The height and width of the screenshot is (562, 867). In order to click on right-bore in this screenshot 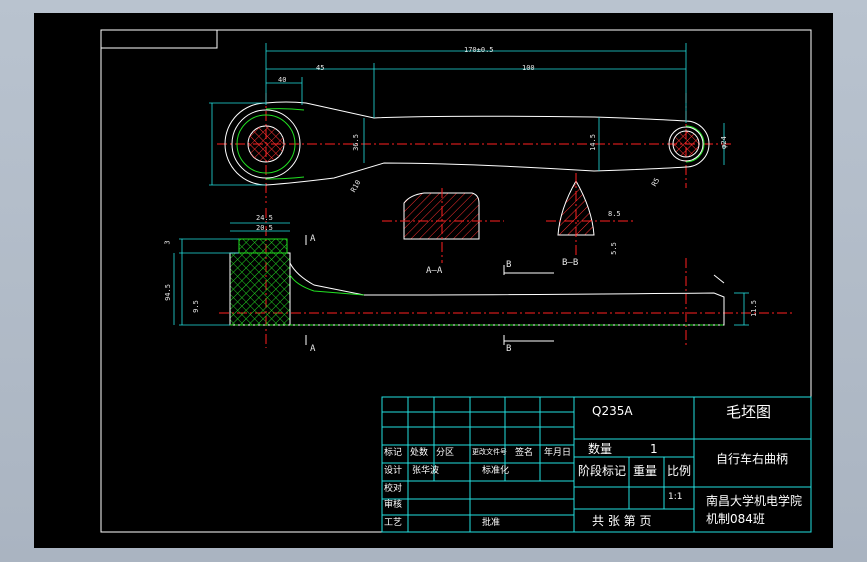, I will do `click(686, 144)`.